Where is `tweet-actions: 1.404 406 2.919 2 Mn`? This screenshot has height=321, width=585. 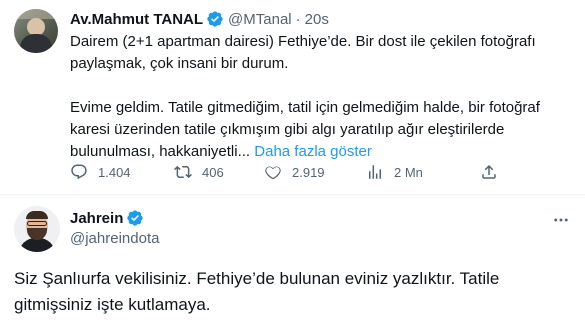 tweet-actions: 1.404 406 2.919 2 Mn is located at coordinates (290, 172).